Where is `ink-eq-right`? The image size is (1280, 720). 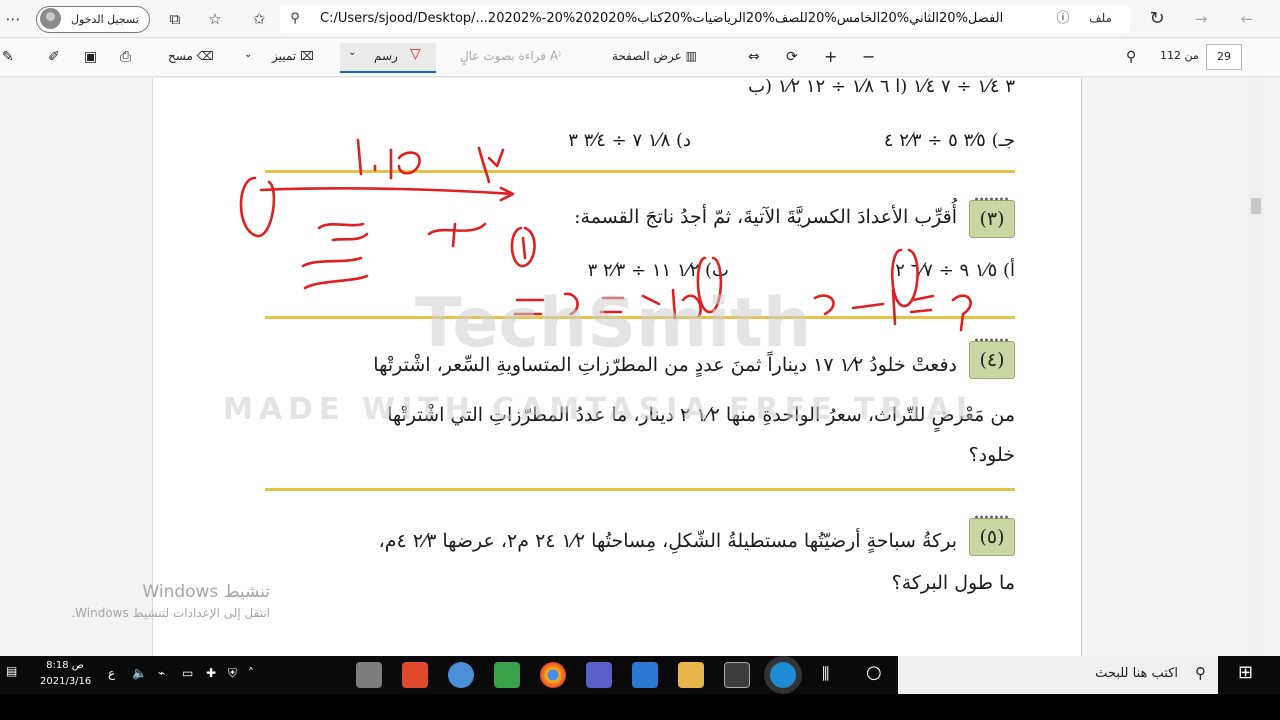
ink-eq-right is located at coordinates (892, 310).